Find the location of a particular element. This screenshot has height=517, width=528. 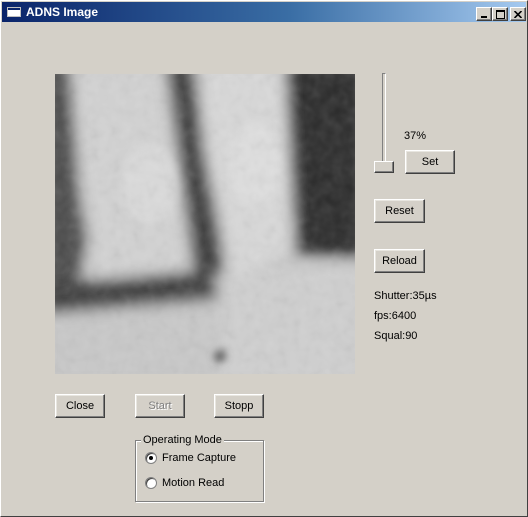

stopp-button: Stopp is located at coordinates (239, 406).